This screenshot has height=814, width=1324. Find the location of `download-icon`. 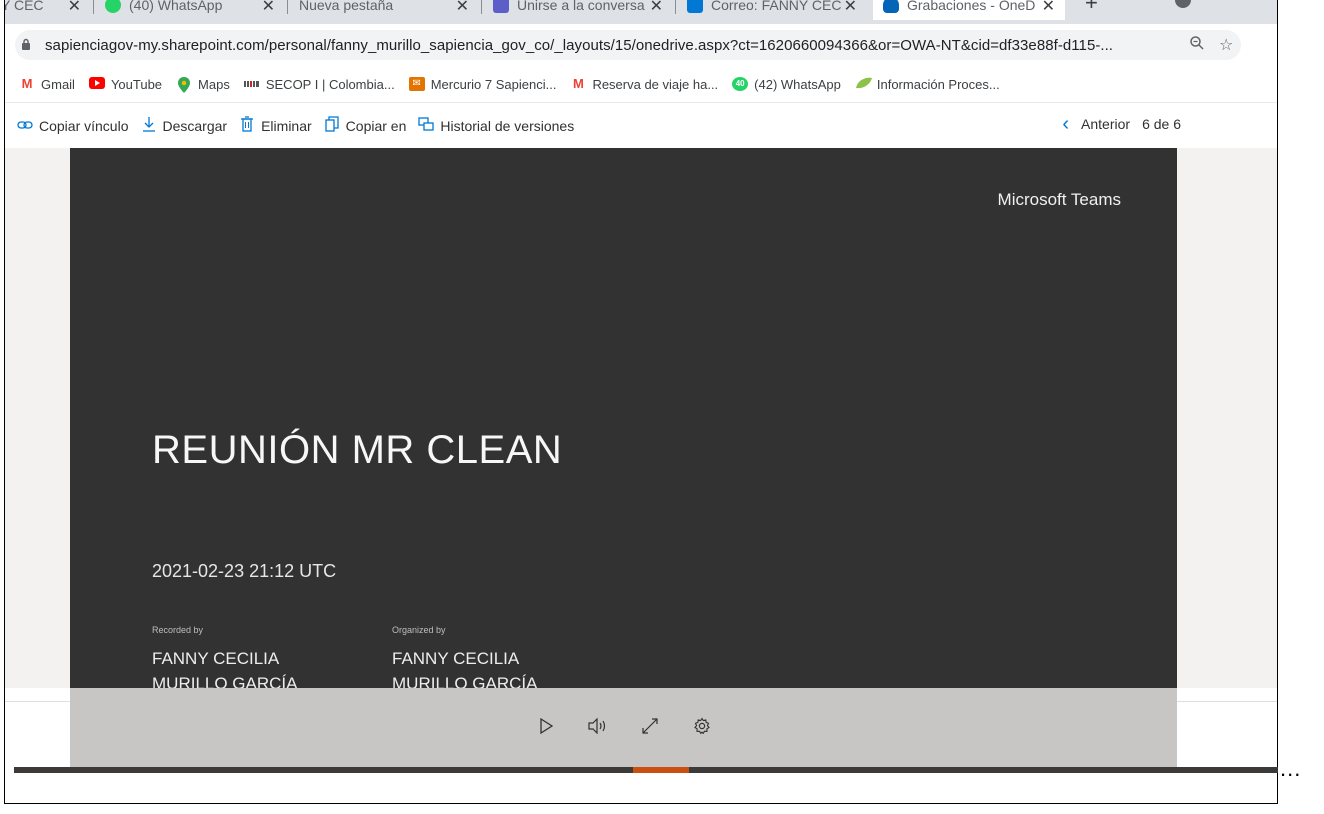

download-icon is located at coordinates (149, 126).